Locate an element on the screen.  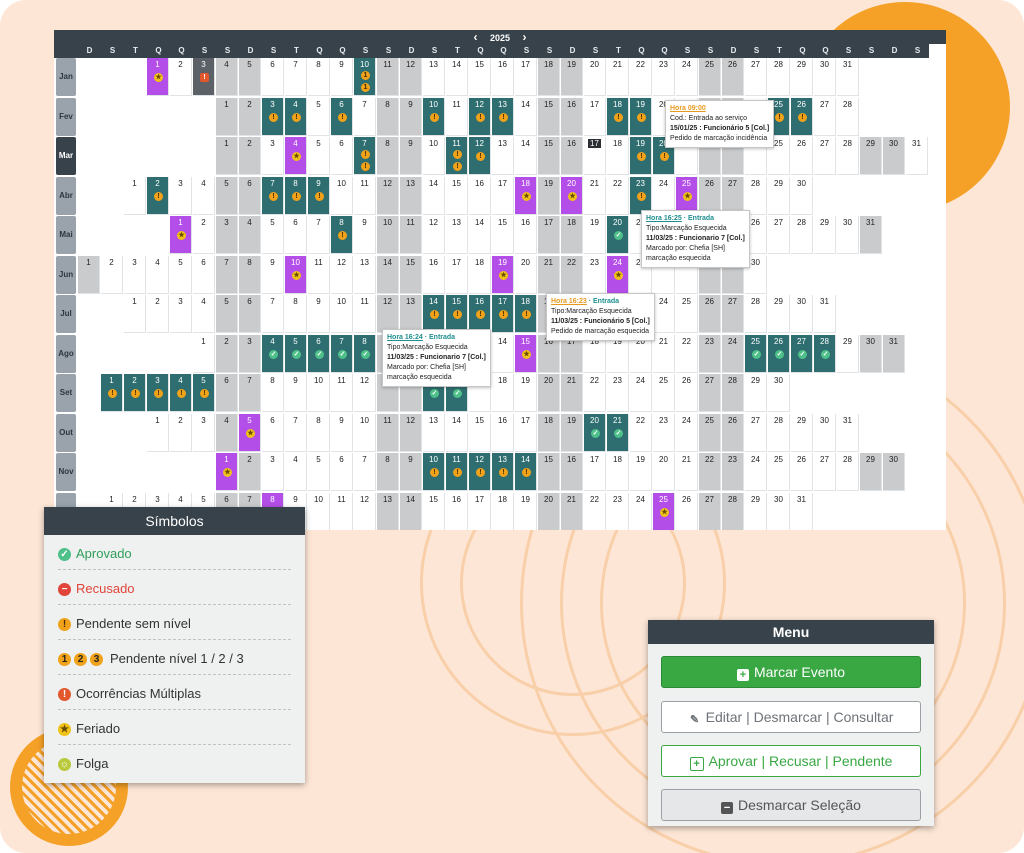
calendar-day: 27 ✓ is located at coordinates (802, 353).